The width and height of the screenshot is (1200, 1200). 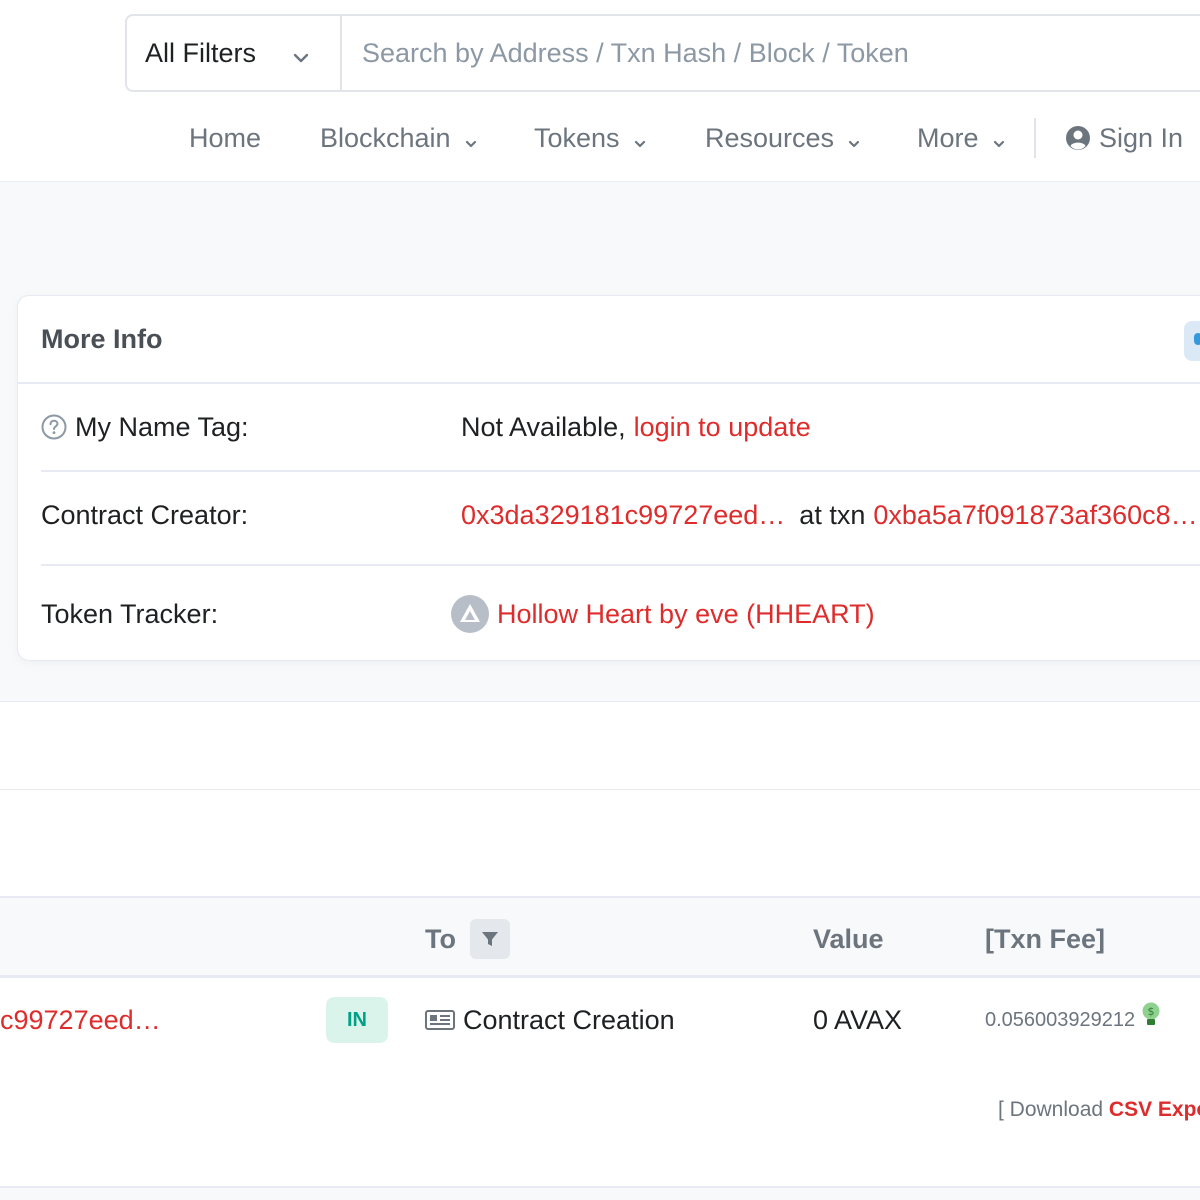 I want to click on csv-export-link: CSV Expo, so click(x=1154, y=1109).